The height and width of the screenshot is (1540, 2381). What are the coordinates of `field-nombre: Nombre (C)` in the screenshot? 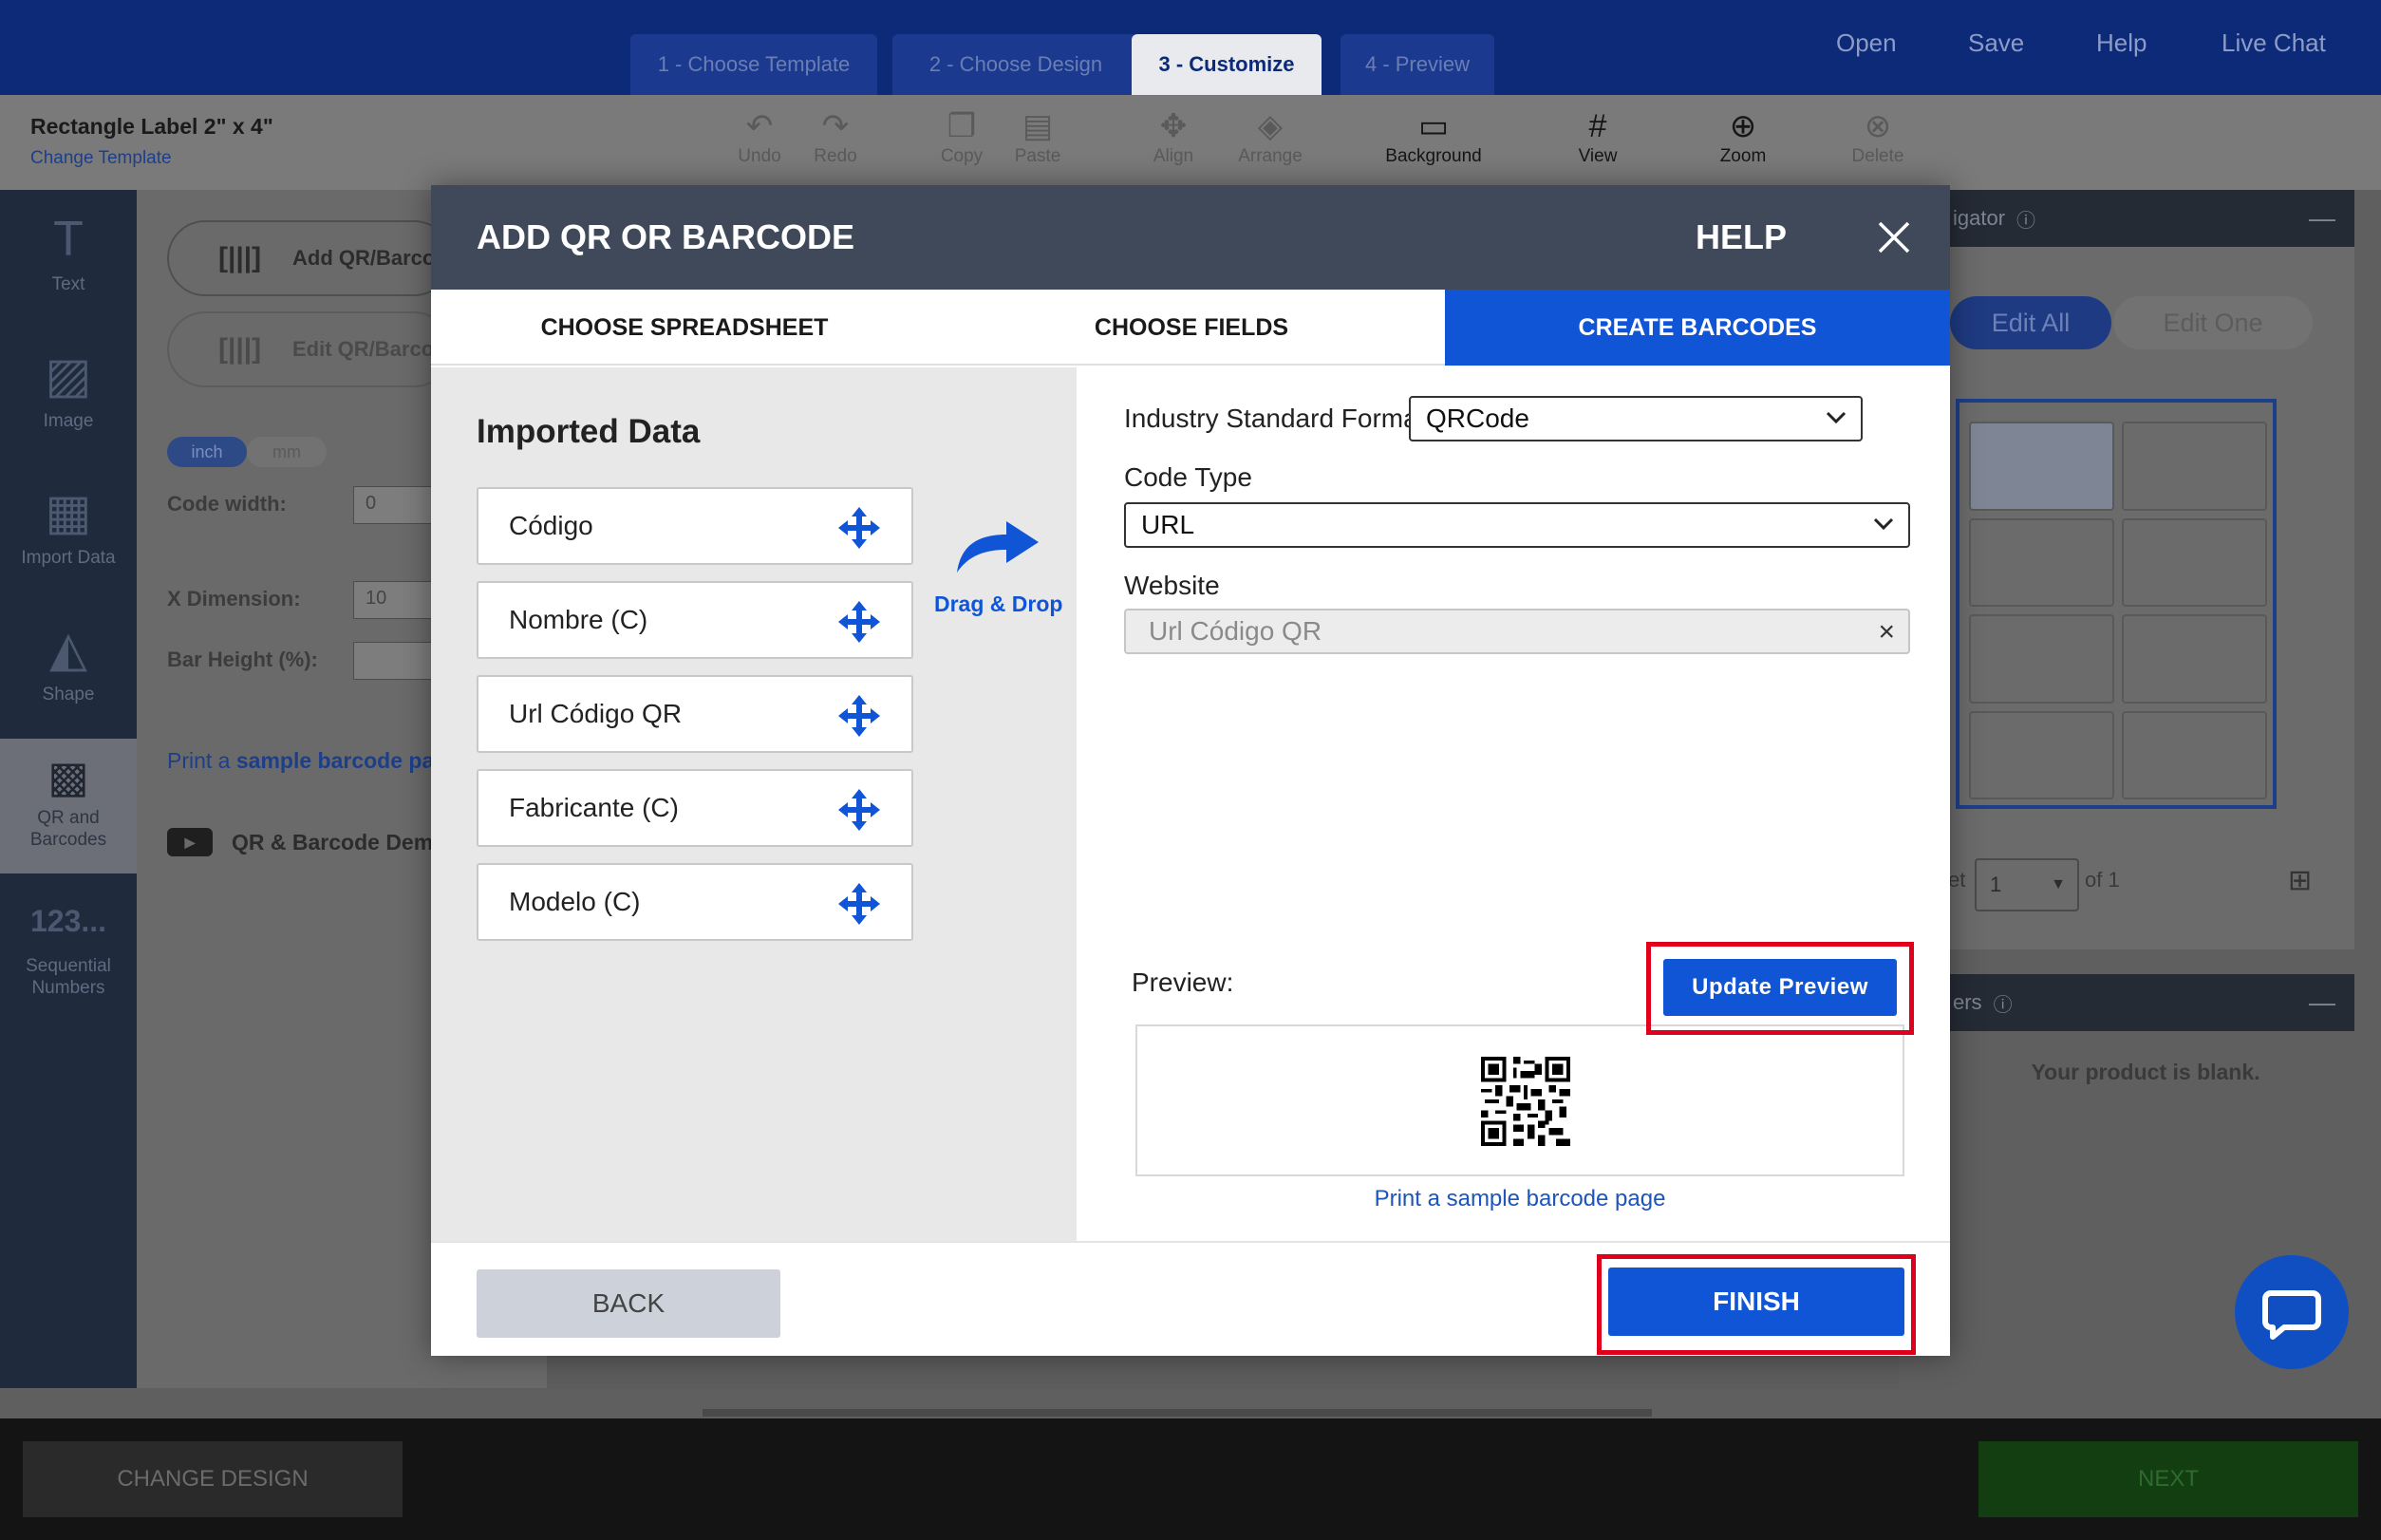 It's located at (695, 620).